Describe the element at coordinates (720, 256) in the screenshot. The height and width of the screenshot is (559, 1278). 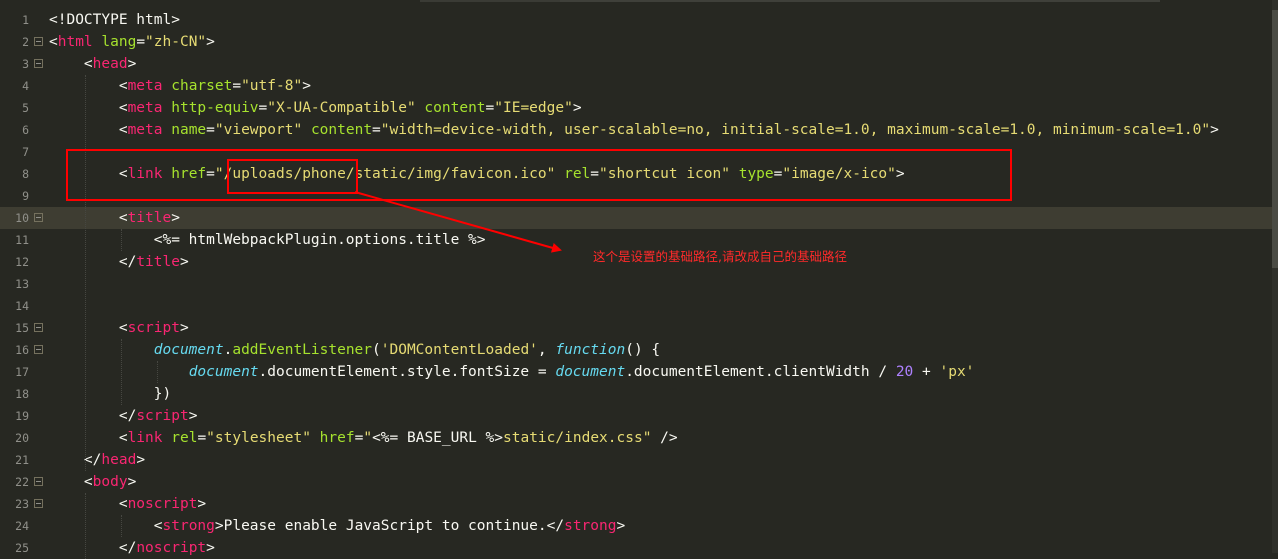
I see `annotation-note: 这个是设置的基础路径,请改成自己的基础路径` at that location.